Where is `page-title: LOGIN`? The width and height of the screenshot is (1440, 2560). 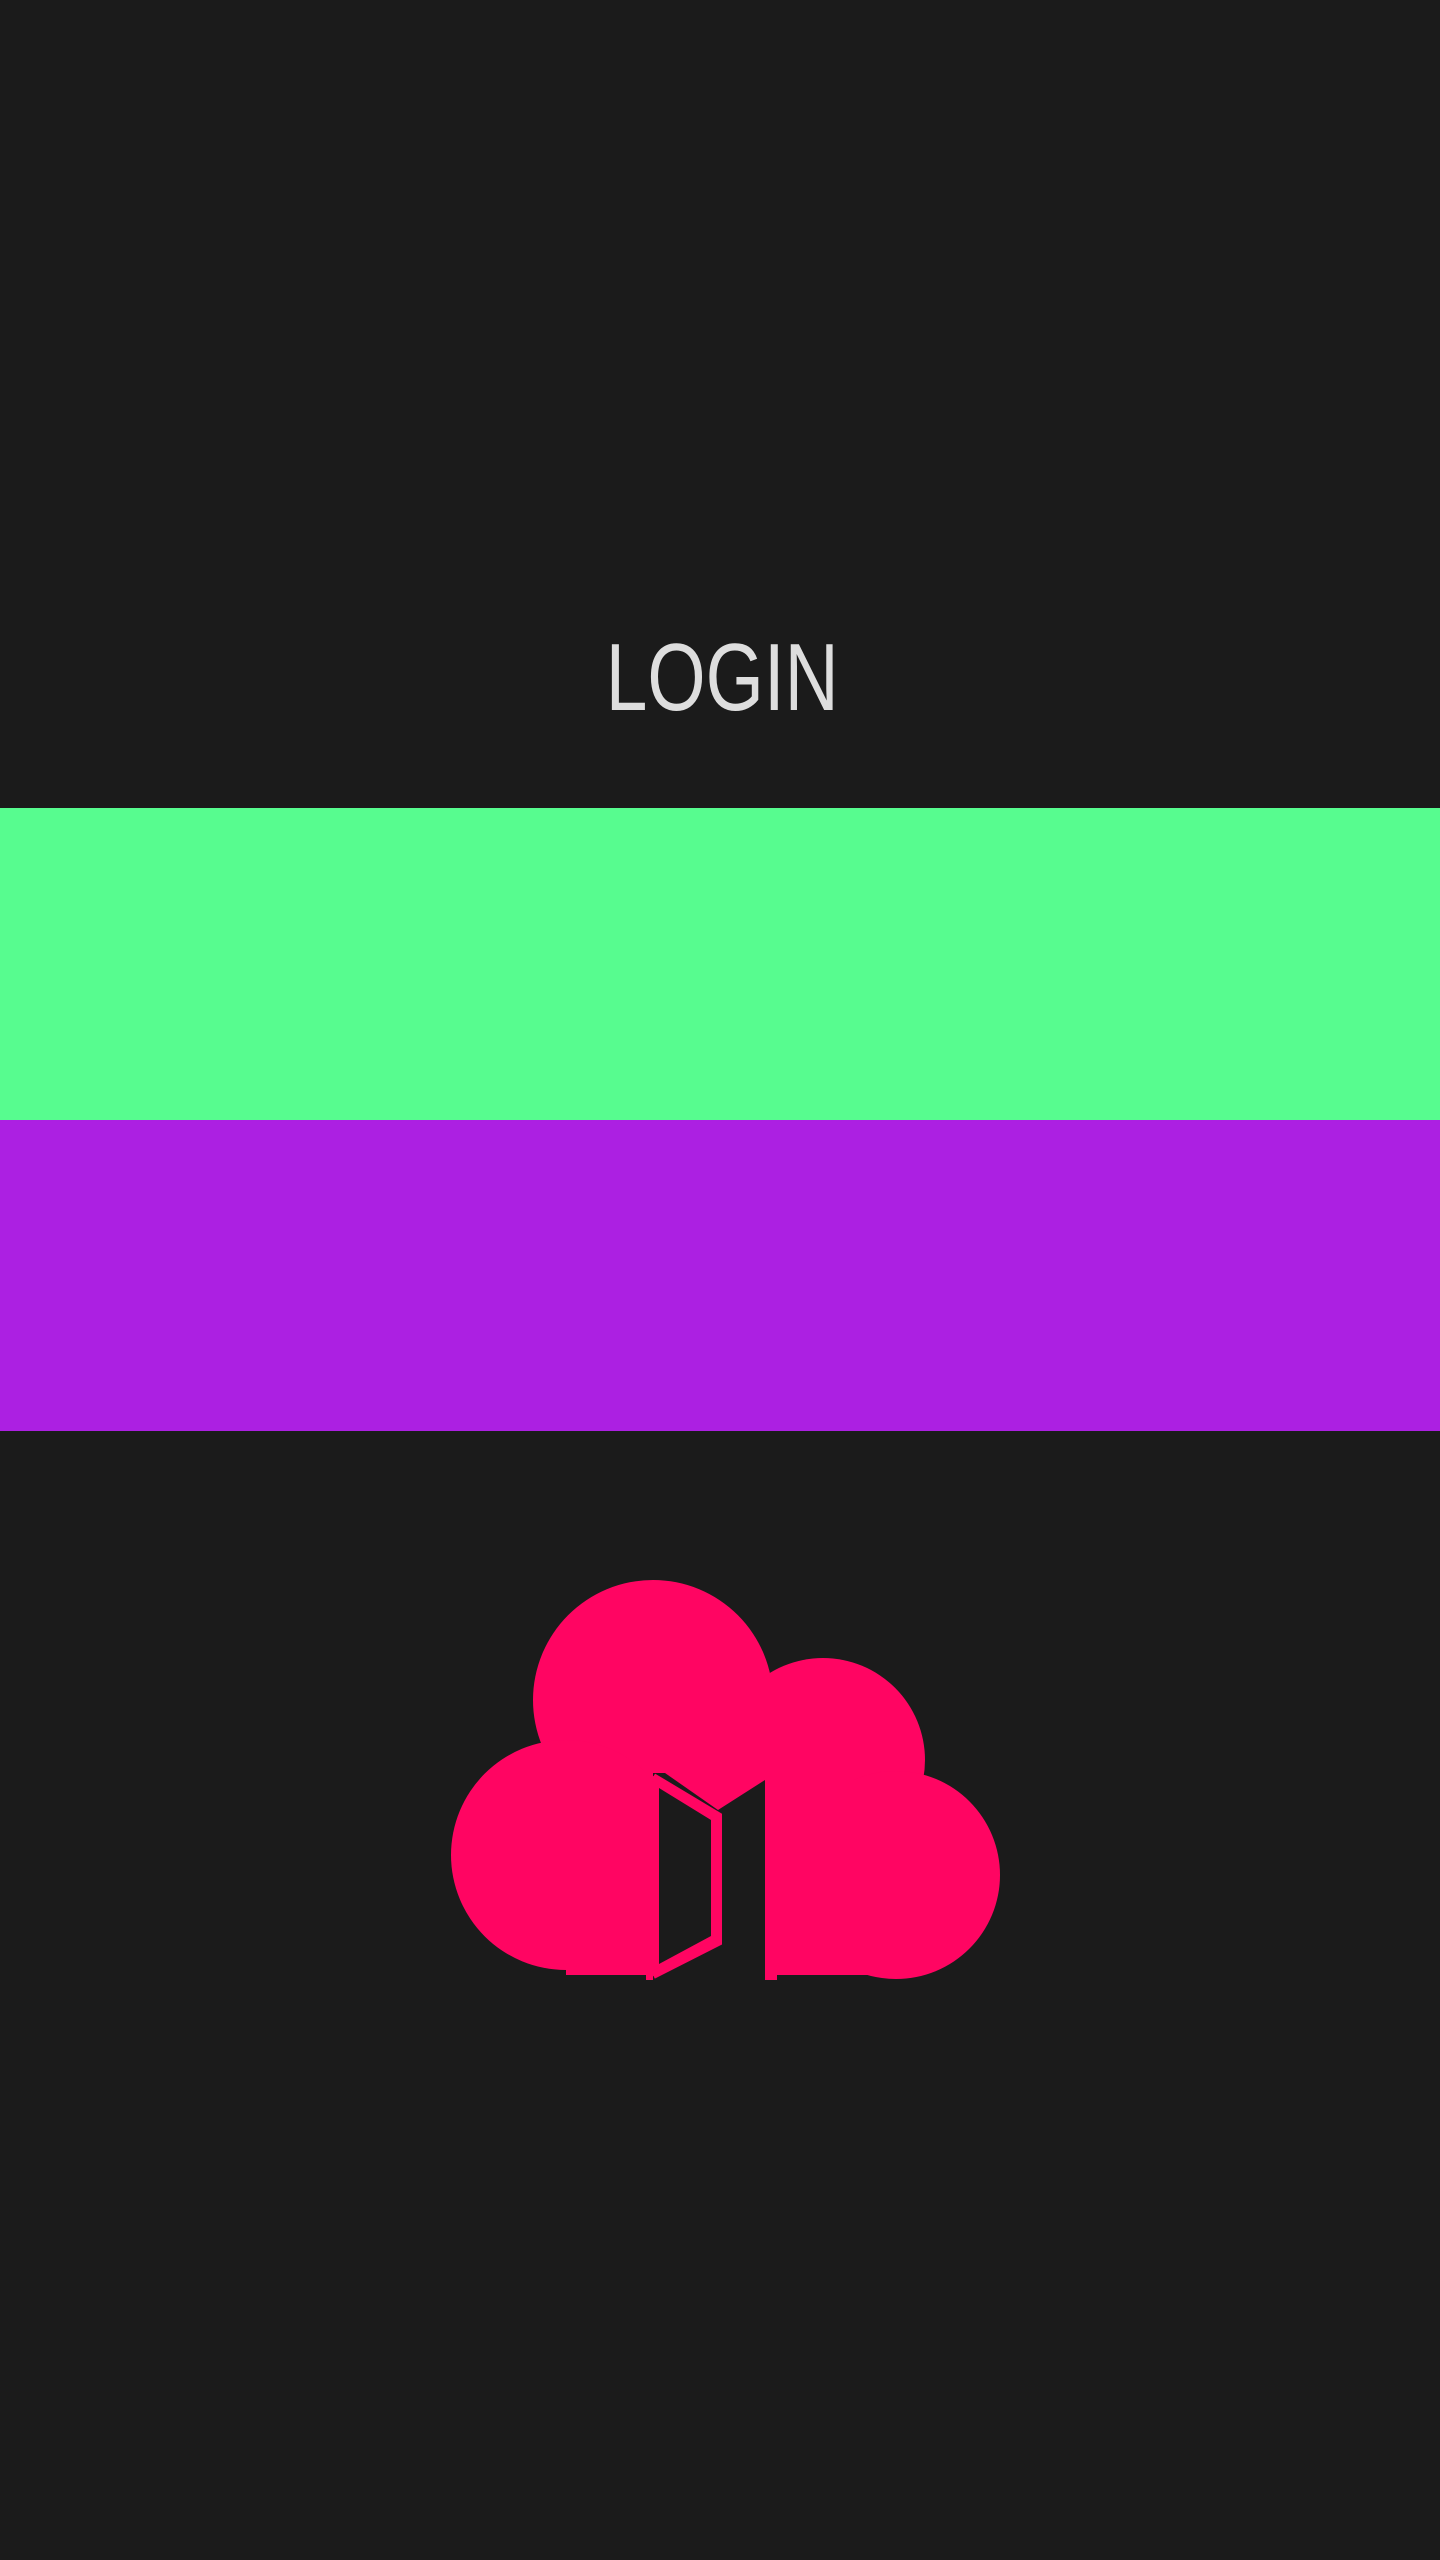 page-title: LOGIN is located at coordinates (722, 677).